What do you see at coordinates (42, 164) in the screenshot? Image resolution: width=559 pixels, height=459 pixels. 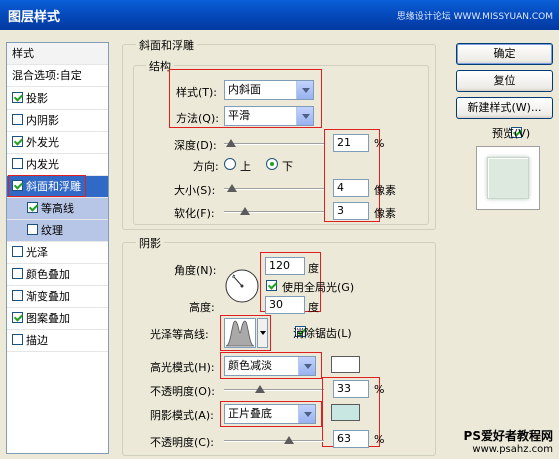 I see `style-list-label: 内发光` at bounding box center [42, 164].